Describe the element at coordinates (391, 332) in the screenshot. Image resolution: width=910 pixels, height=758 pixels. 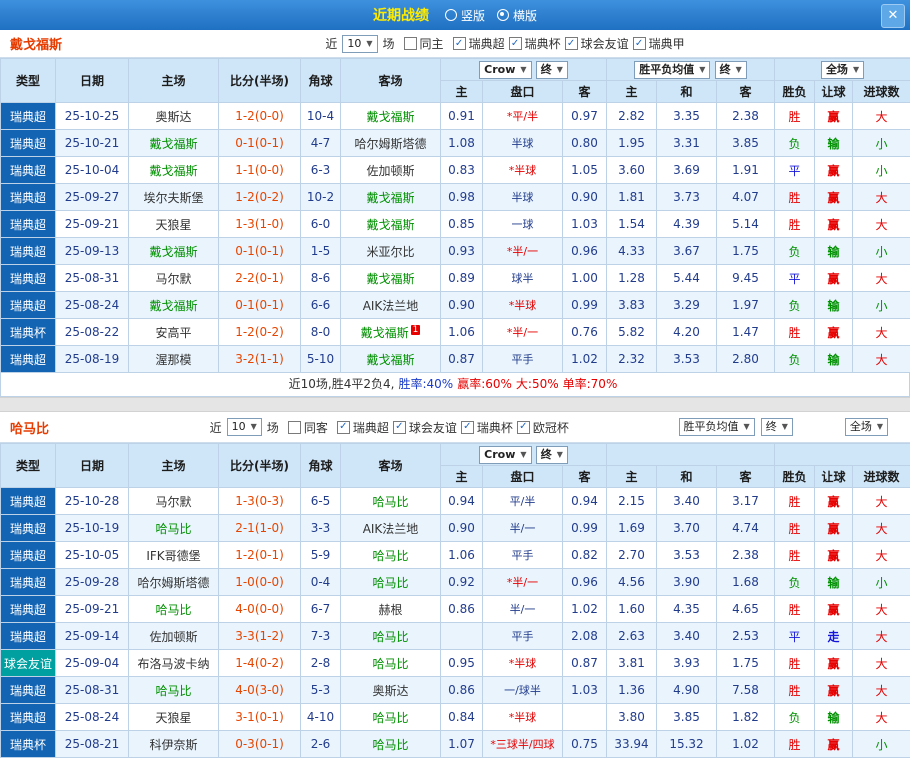
I see `away-team-cell: 戴戈福斯1` at that location.